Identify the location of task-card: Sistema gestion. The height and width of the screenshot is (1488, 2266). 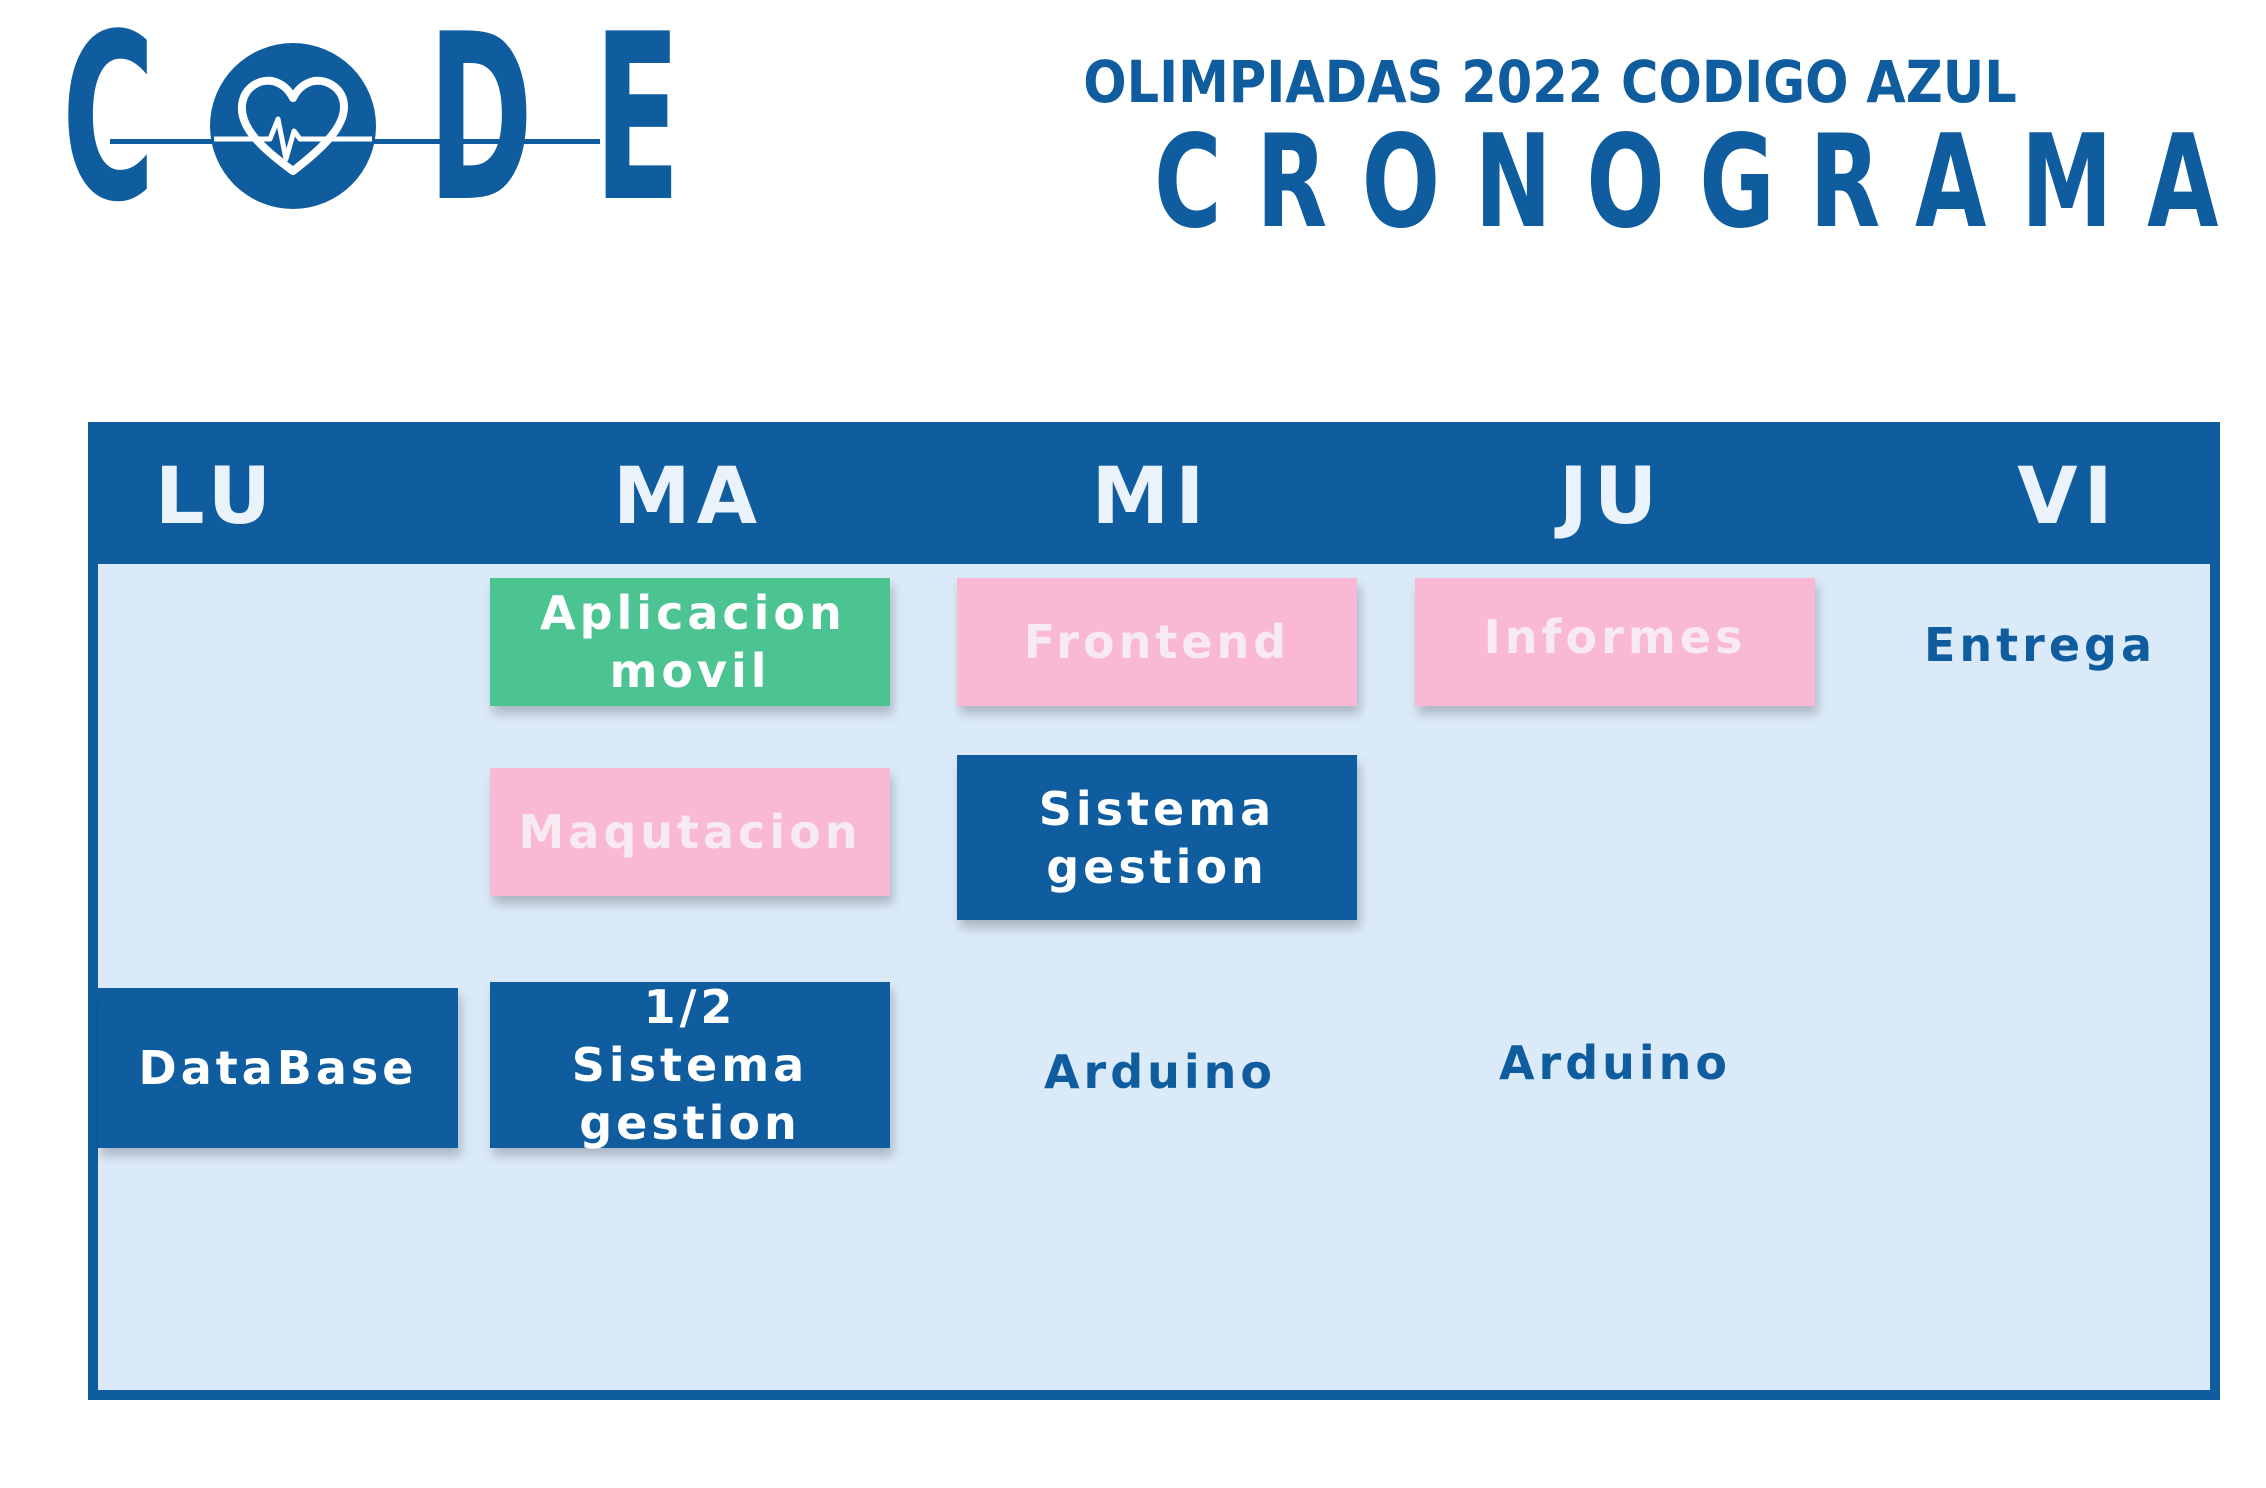
(1157, 837).